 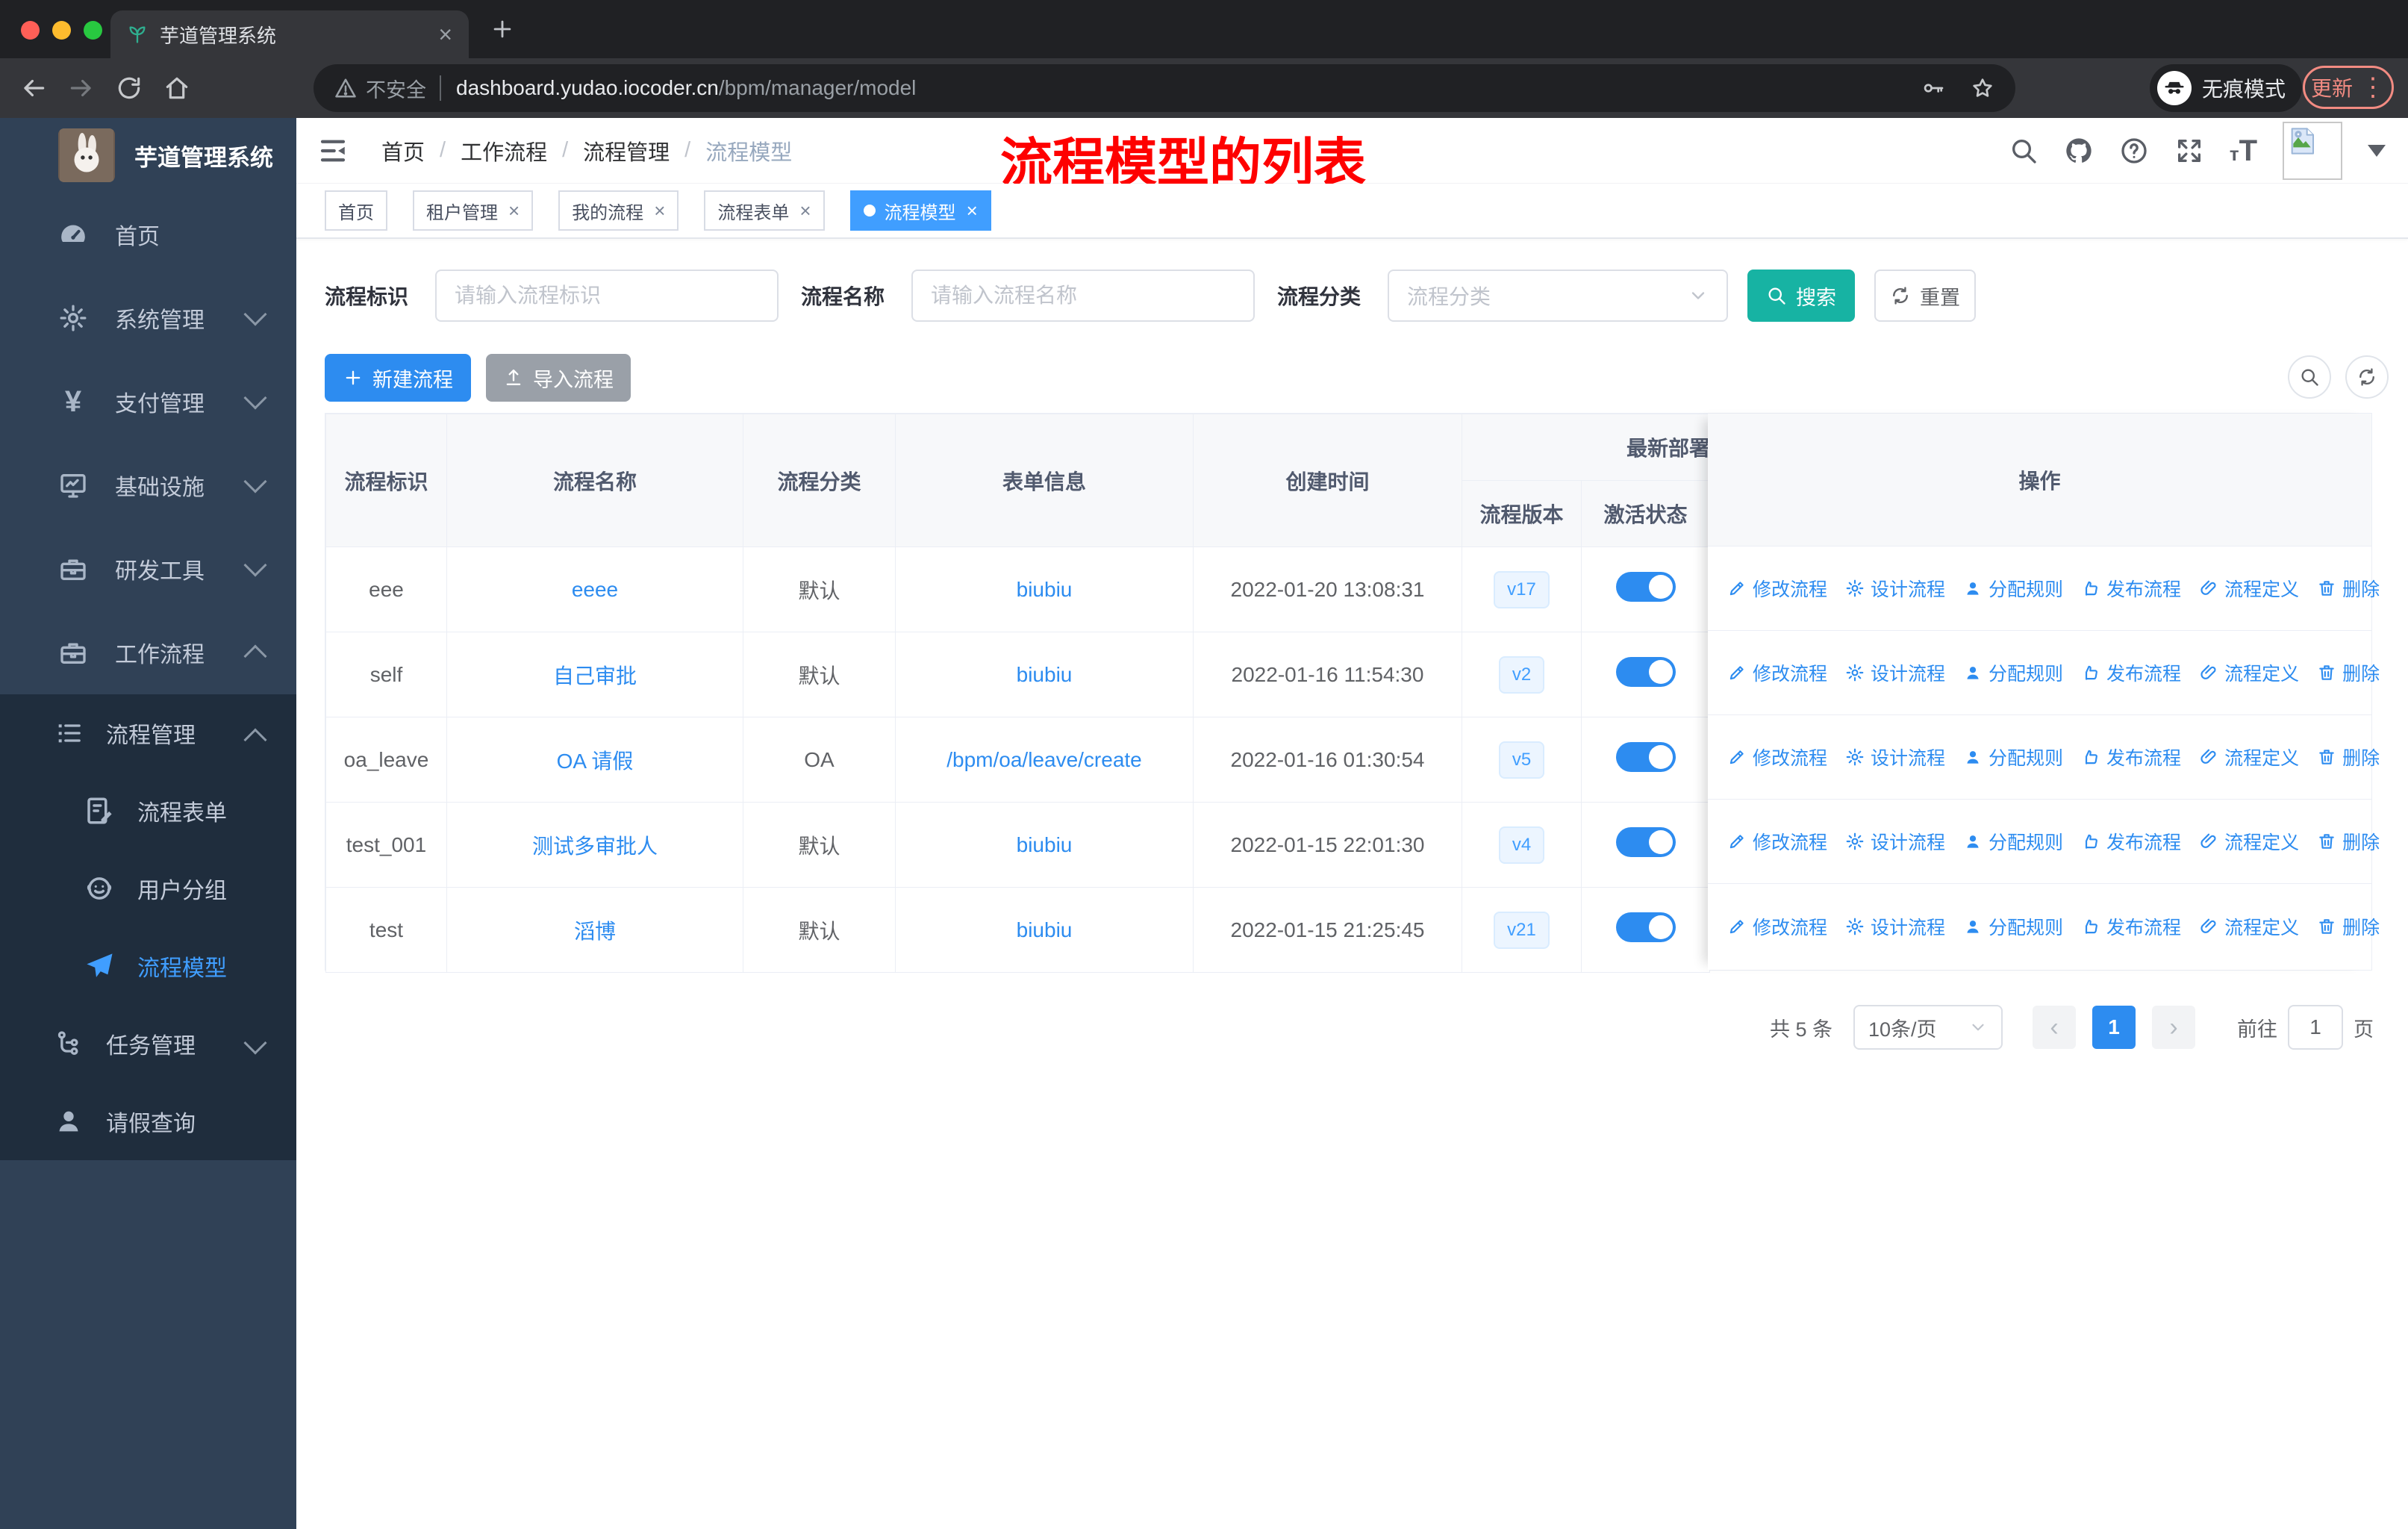 I want to click on sidebar-item-system: 系统管理, so click(x=148, y=318).